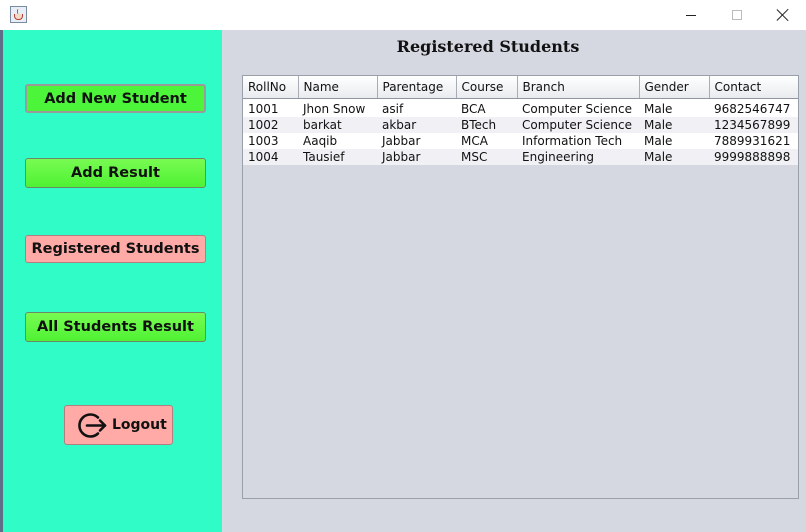 This screenshot has width=806, height=532. I want to click on table-cell: 1001, so click(270, 109).